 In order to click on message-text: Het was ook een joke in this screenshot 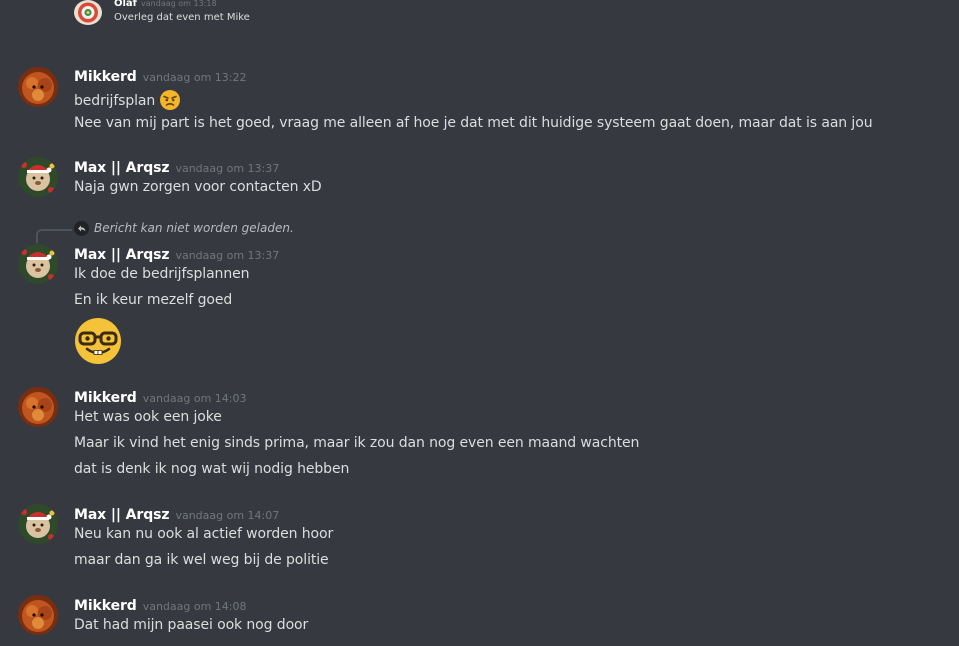, I will do `click(148, 417)`.